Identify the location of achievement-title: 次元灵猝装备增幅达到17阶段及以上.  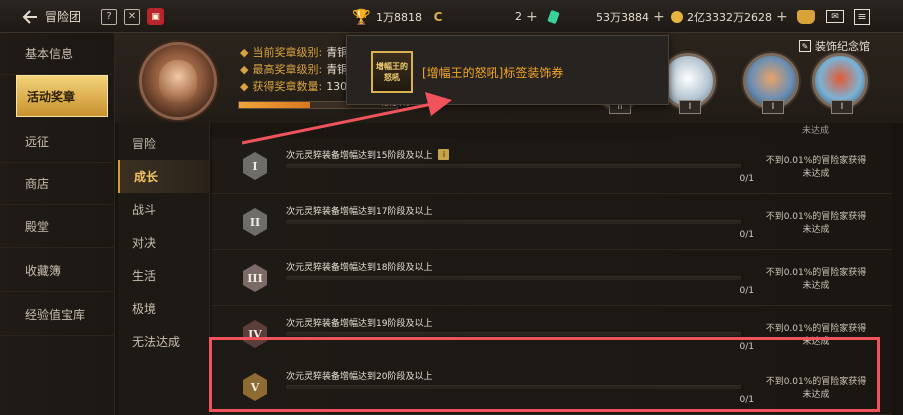
(359, 212).